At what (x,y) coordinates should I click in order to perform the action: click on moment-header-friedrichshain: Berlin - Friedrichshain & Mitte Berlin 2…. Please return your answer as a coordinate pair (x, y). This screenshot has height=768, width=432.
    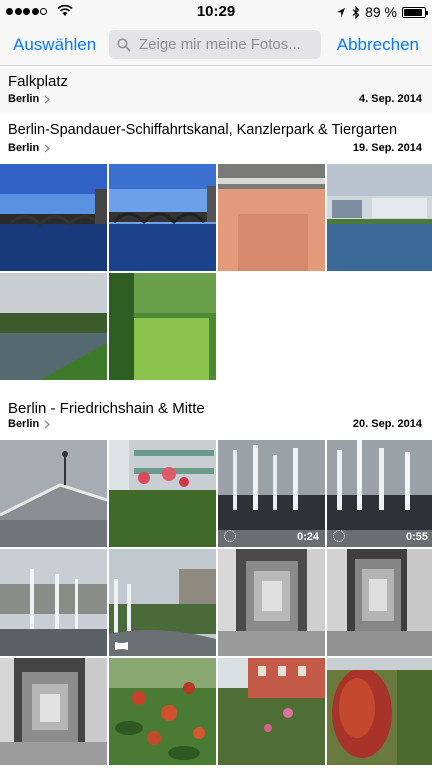
    Looking at the image, I should click on (216, 415).